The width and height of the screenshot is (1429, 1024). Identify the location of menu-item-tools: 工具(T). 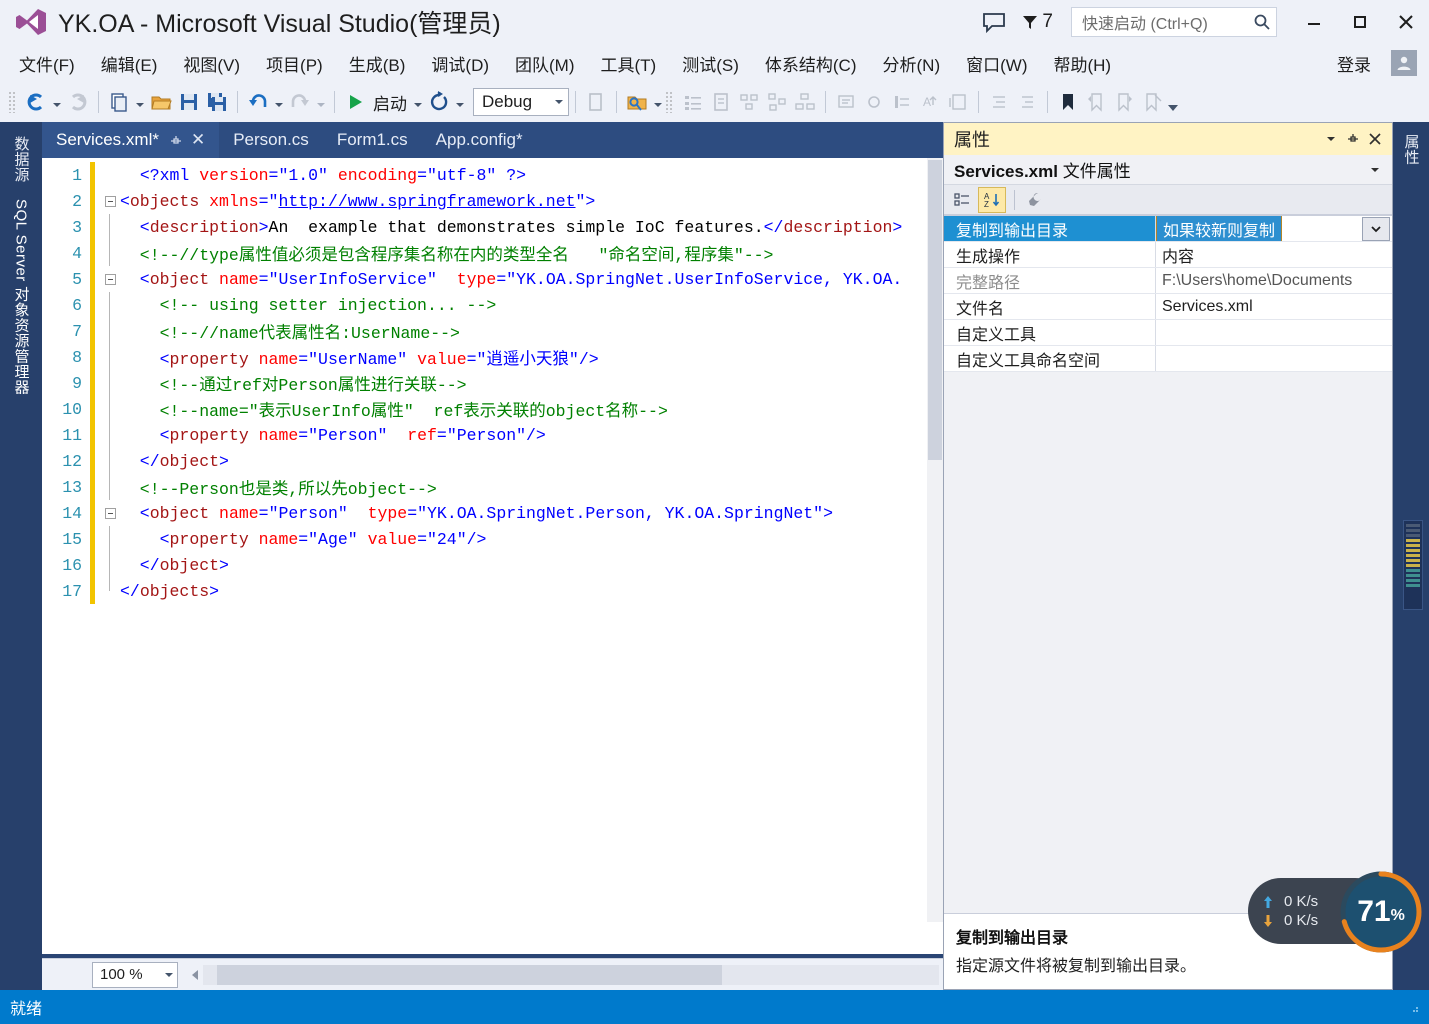
(629, 63).